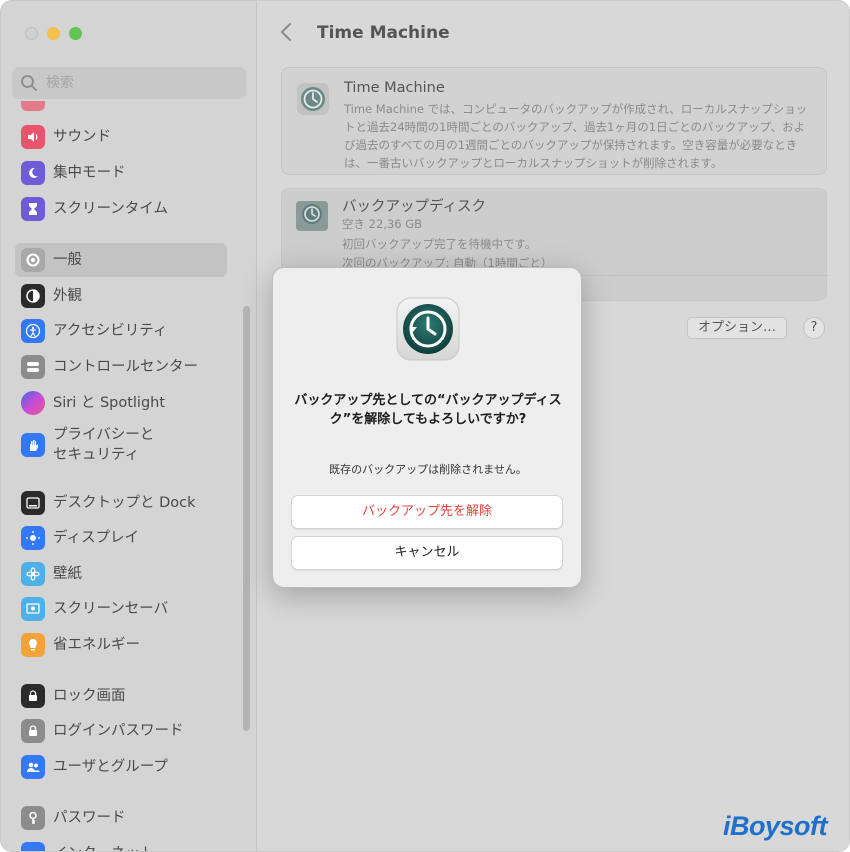  What do you see at coordinates (33, 609) in the screenshot?
I see `screensaver-icon` at bounding box center [33, 609].